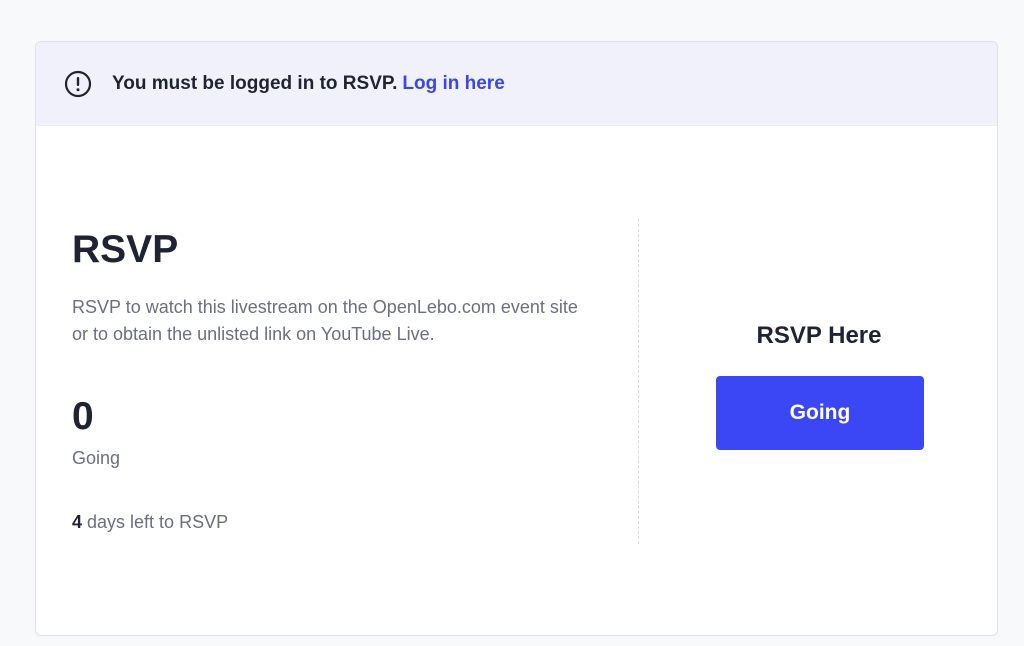 The image size is (1024, 646). Describe the element at coordinates (155, 522) in the screenshot. I see `days-left-suffix: days left to RSVP` at that location.